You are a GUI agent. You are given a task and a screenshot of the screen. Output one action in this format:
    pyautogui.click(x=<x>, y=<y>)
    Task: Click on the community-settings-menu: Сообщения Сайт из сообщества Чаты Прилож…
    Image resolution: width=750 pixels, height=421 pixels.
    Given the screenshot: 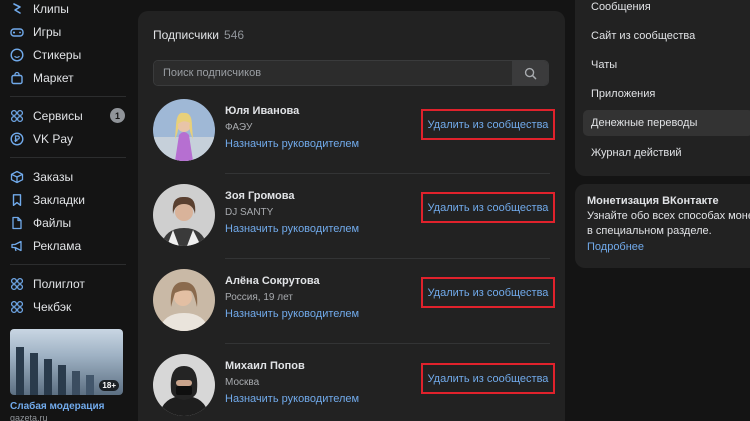 What is the action you would take?
    pyautogui.click(x=662, y=88)
    